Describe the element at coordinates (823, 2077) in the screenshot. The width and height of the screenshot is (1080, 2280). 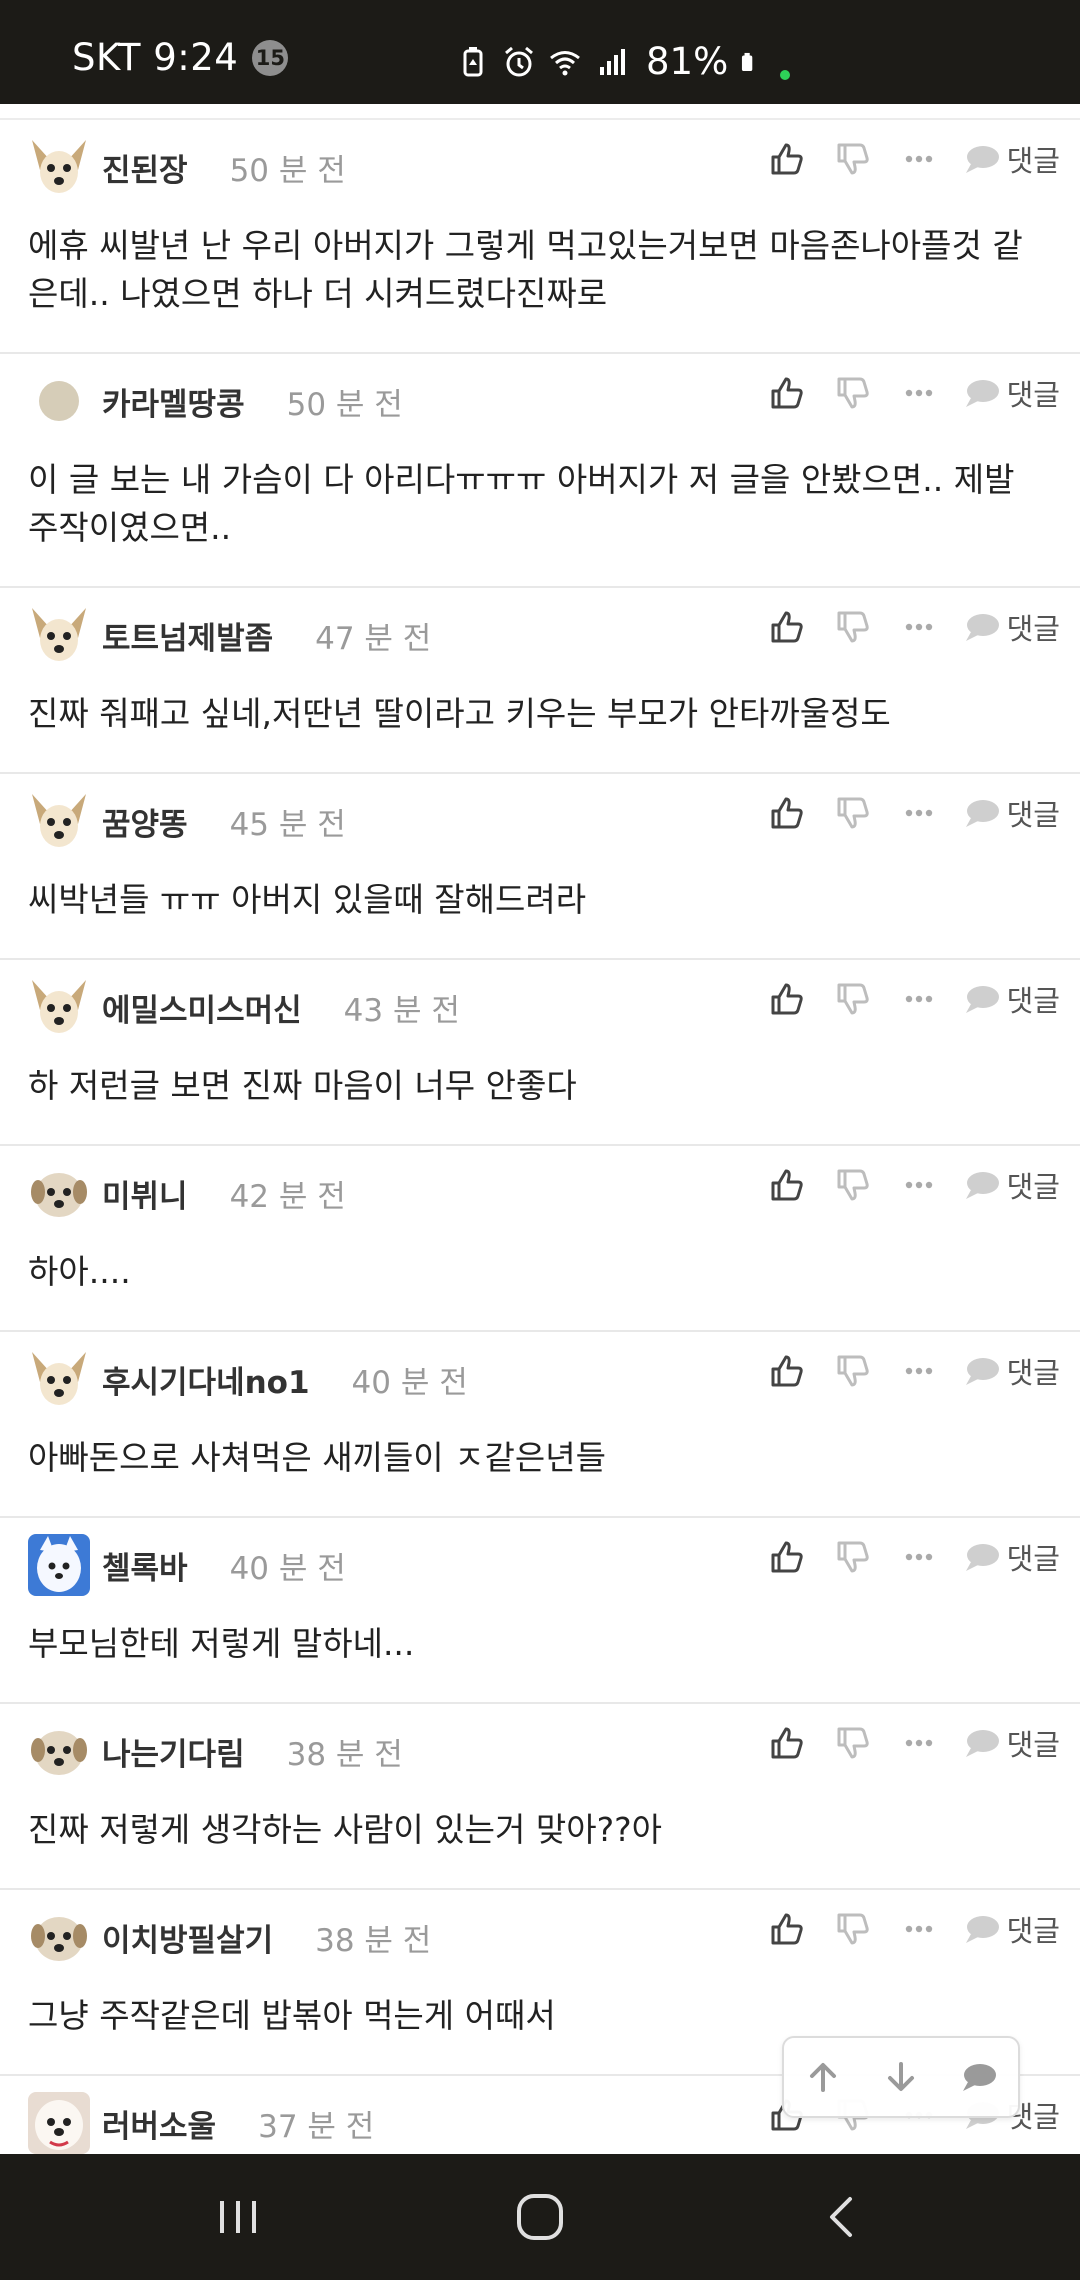
I see `scroll-up-button` at that location.